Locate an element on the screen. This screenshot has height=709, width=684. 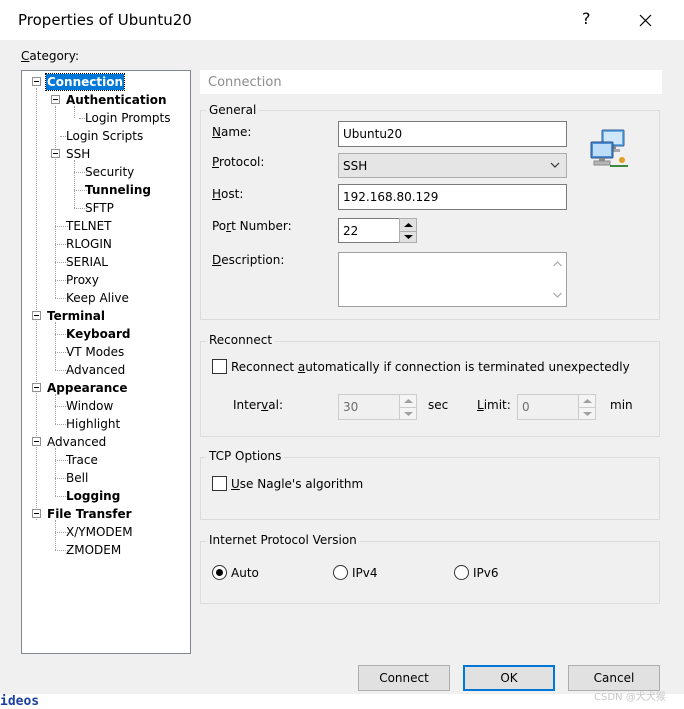
tree-item-authentication: Authentication is located at coordinates (116, 100).